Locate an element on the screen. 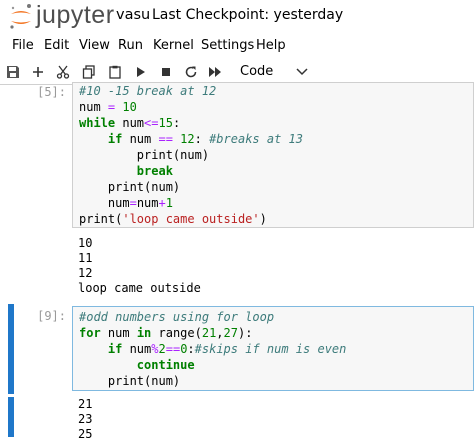 The image size is (474, 442). notebook-name: vasu is located at coordinates (133, 15).